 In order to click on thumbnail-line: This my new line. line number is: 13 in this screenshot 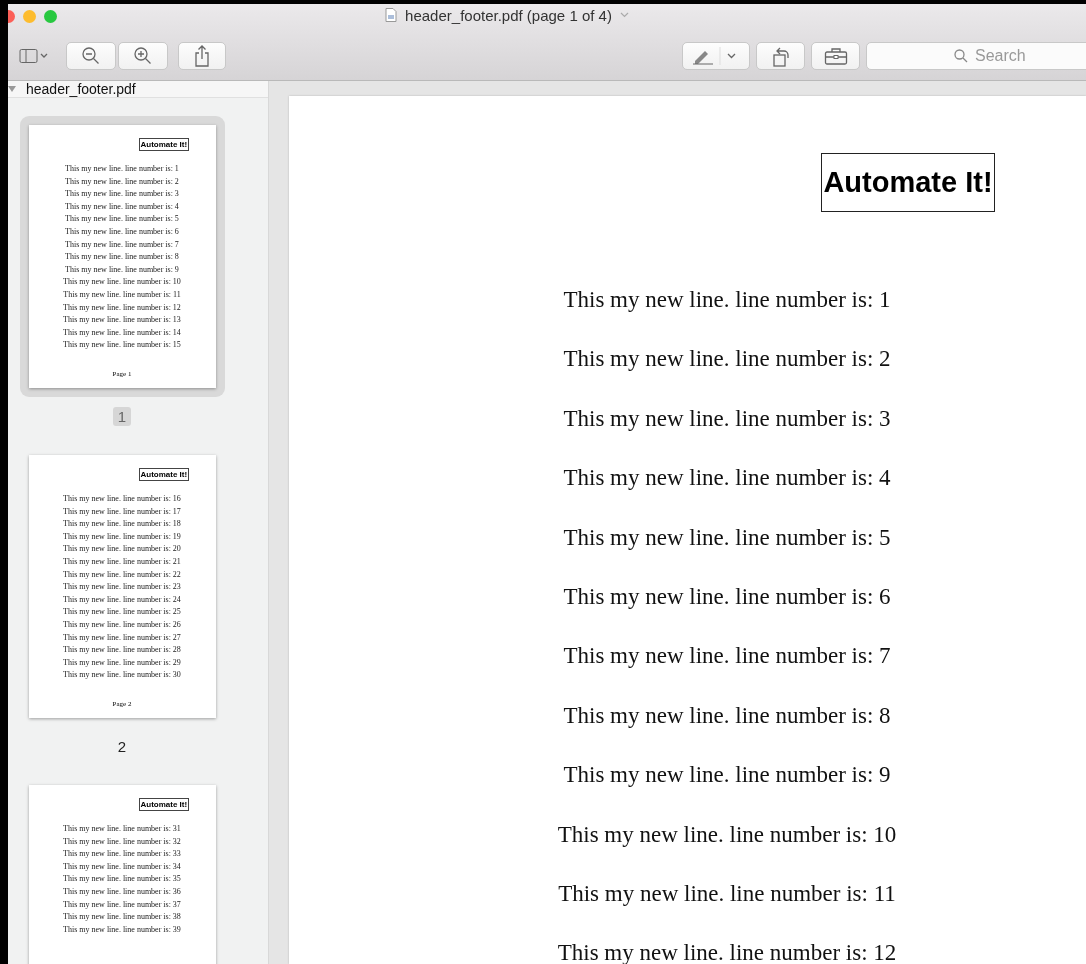, I will do `click(122, 320)`.